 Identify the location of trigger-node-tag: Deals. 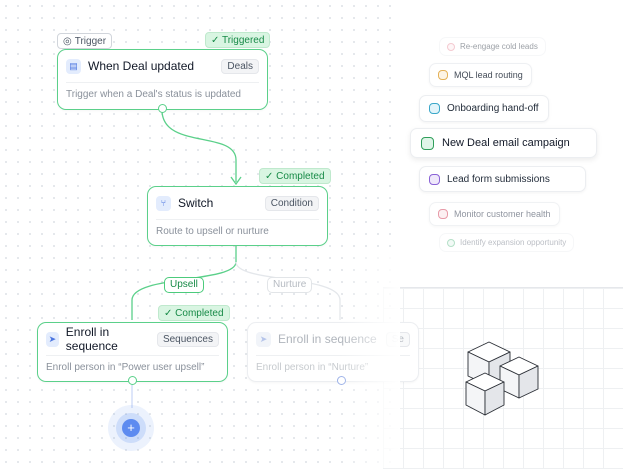
(240, 66).